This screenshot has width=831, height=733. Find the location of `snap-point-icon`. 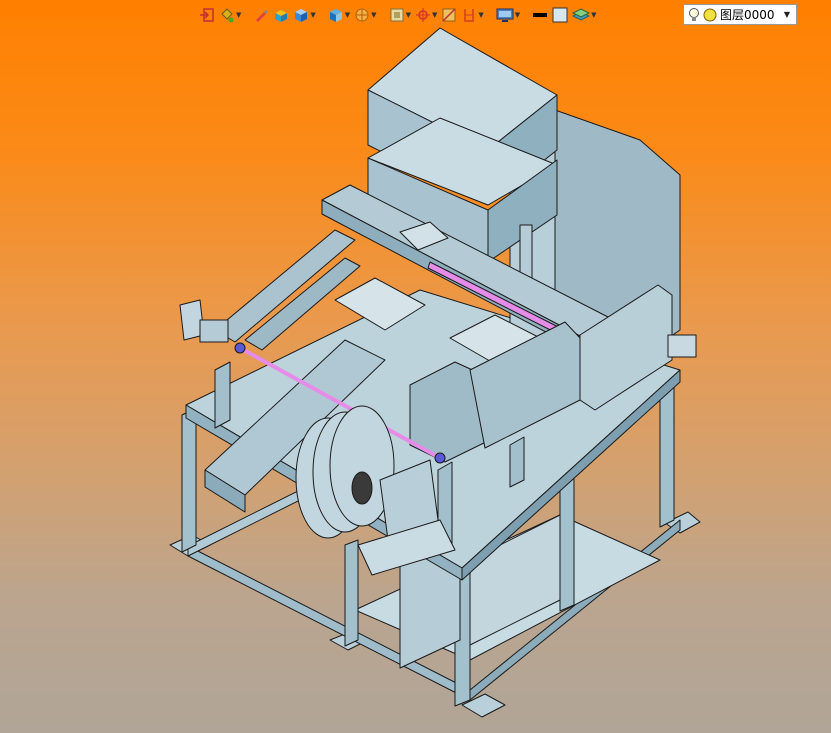

snap-point-icon is located at coordinates (422, 15).